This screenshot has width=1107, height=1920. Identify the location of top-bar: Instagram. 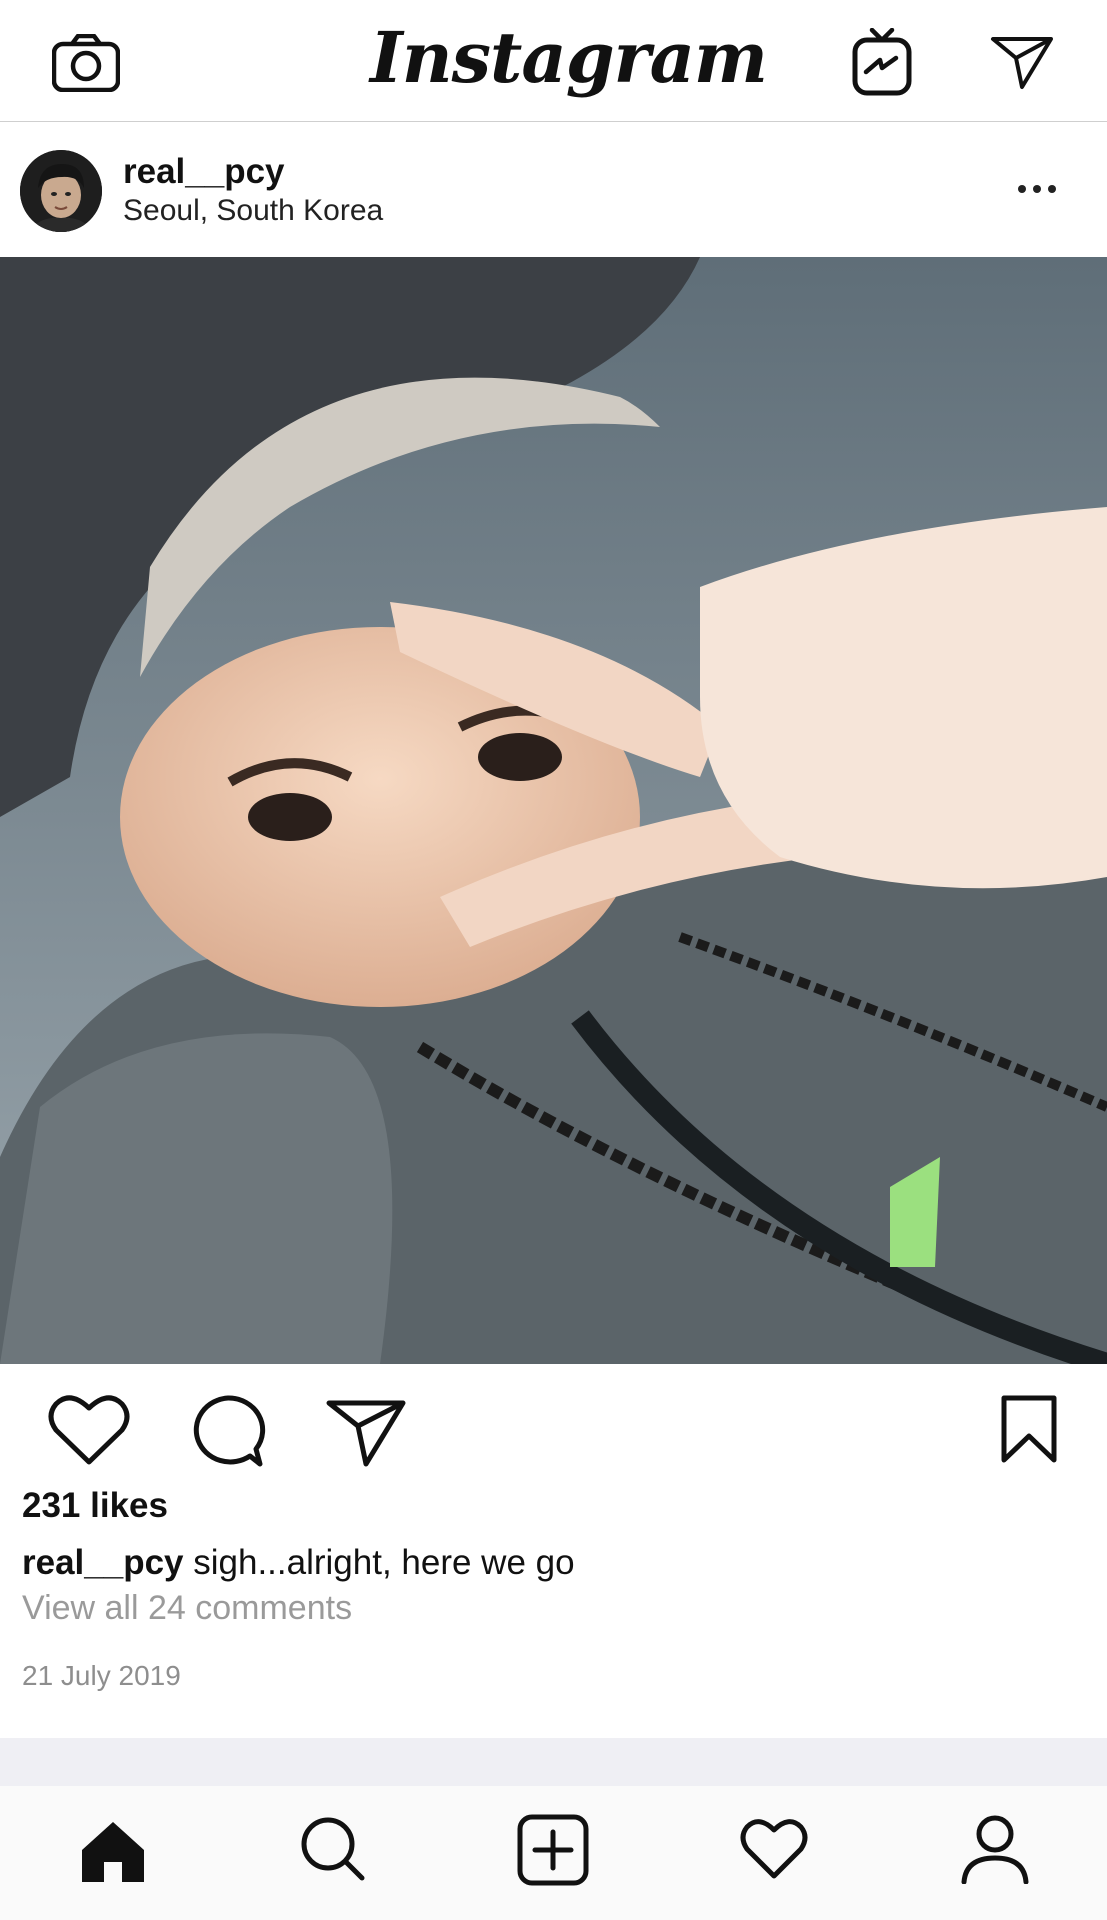
(553, 61).